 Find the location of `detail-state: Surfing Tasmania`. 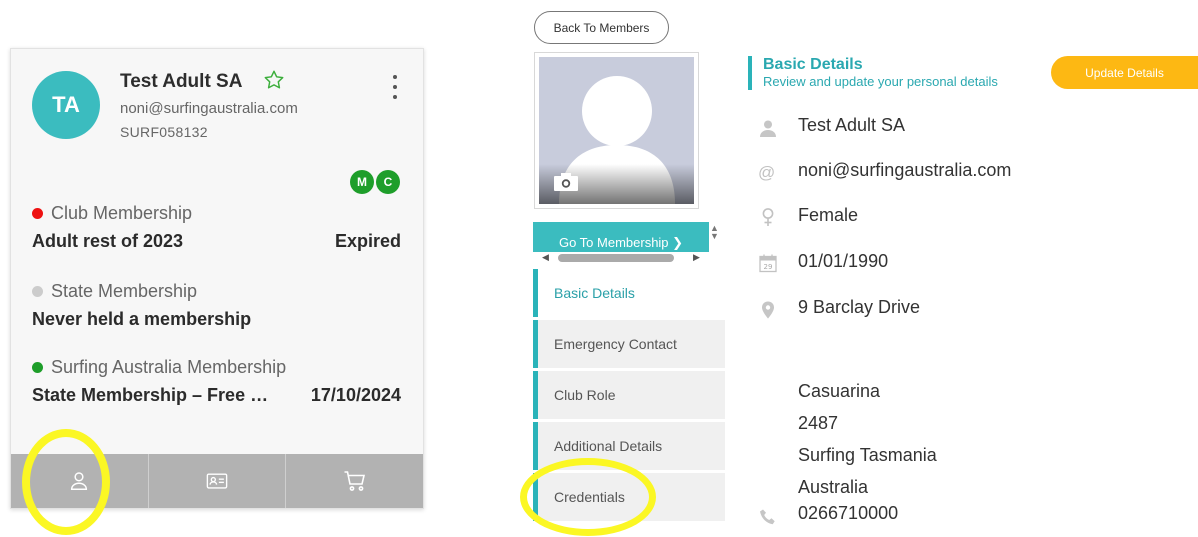

detail-state: Surfing Tasmania is located at coordinates (867, 455).